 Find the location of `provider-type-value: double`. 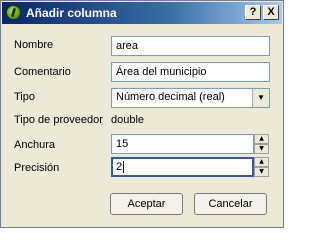

provider-type-value: double is located at coordinates (128, 120).